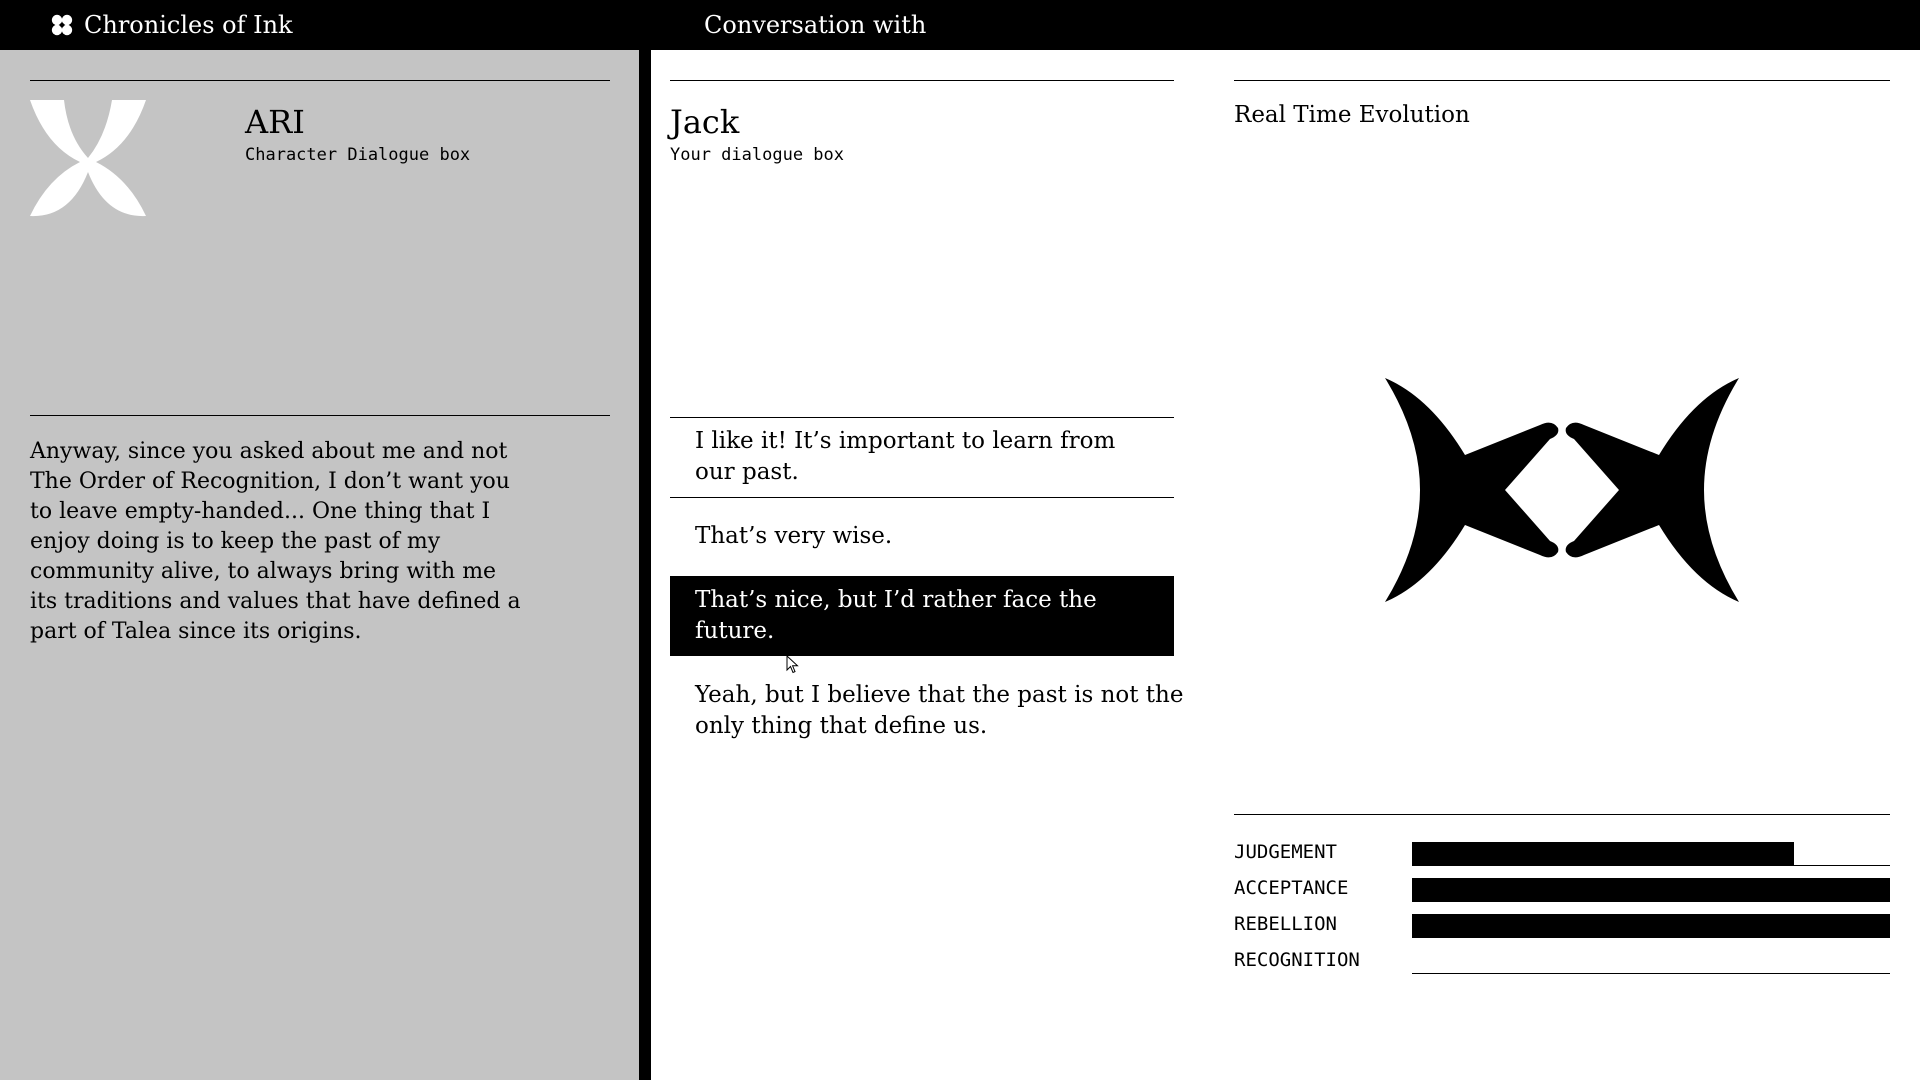 The height and width of the screenshot is (1080, 1920). I want to click on dialogue-choice: That’s very wise., so click(922, 536).